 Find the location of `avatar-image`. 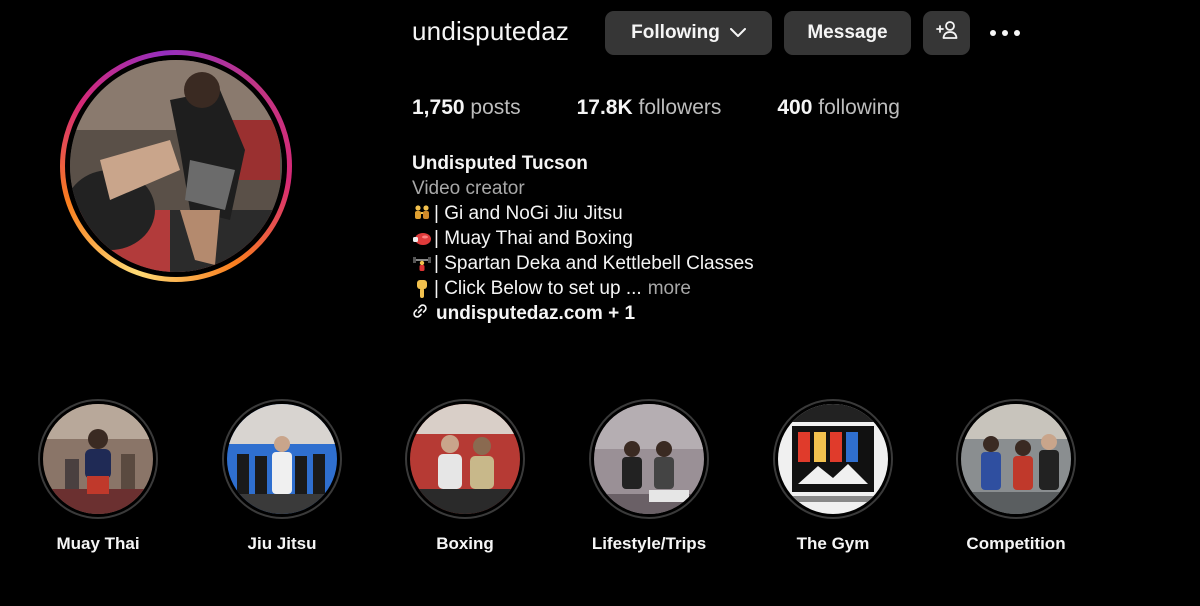

avatar-image is located at coordinates (176, 166).